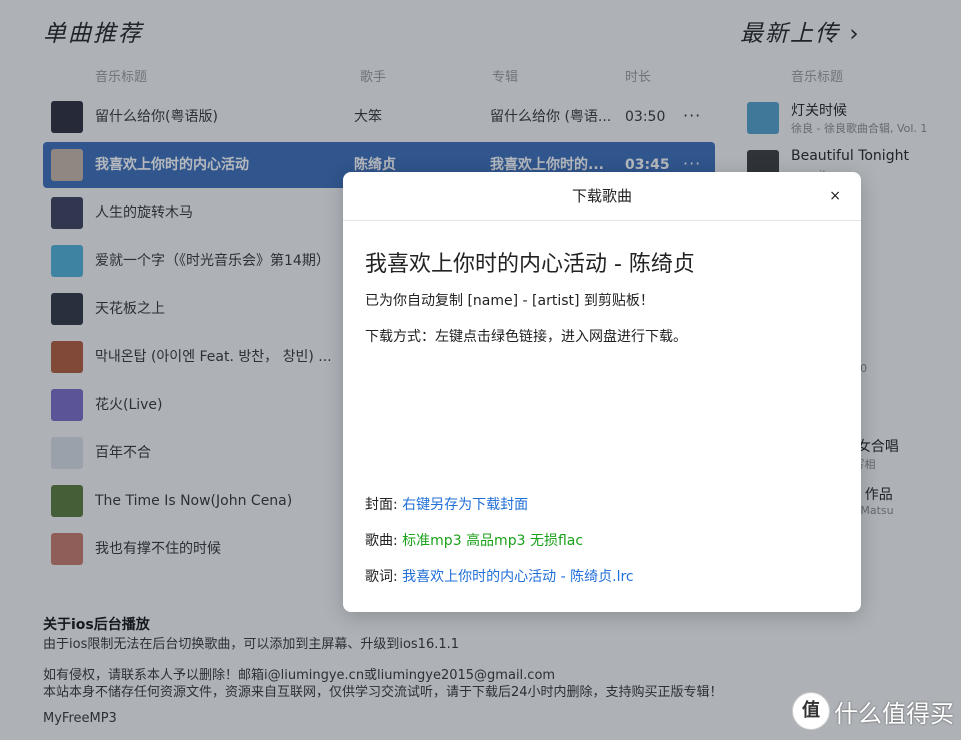 Image resolution: width=961 pixels, height=740 pixels. What do you see at coordinates (431, 541) in the screenshot?
I see `mp3-standard-link: 标准mp3` at bounding box center [431, 541].